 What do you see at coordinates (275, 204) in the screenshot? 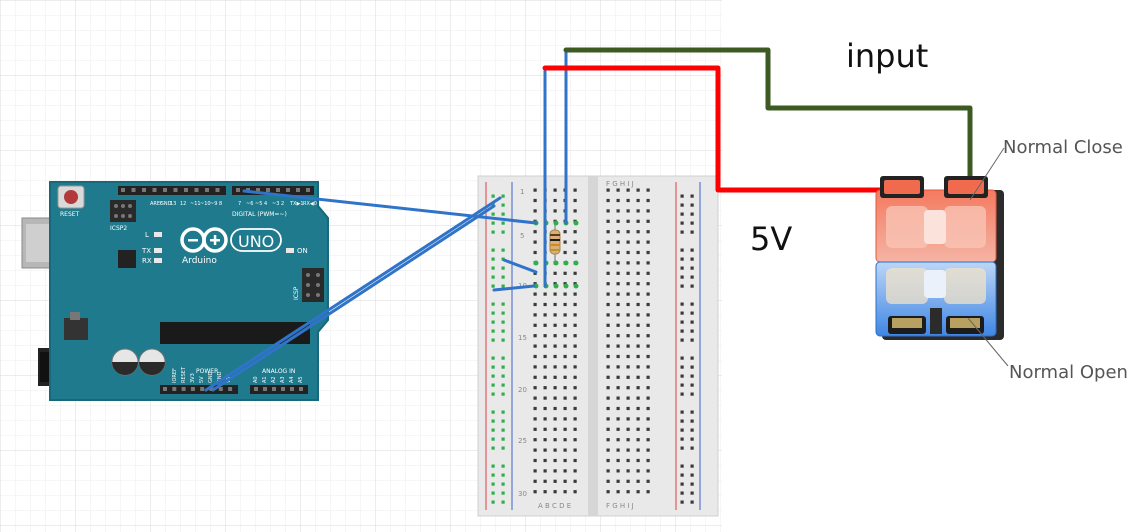
I see `pin-3-label: ~3` at bounding box center [275, 204].